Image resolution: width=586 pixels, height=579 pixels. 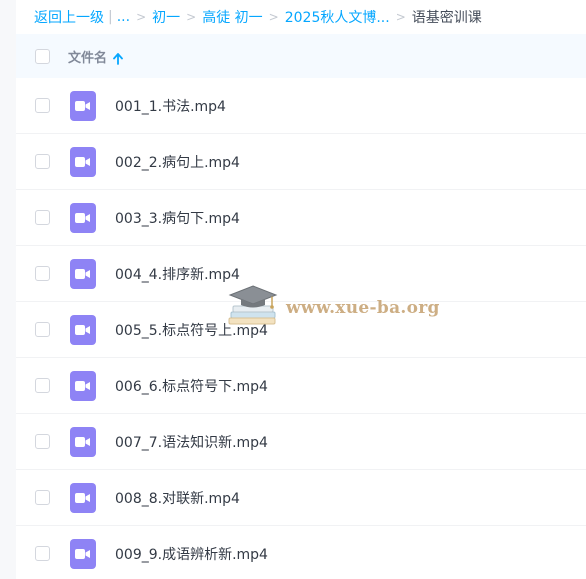 What do you see at coordinates (177, 274) in the screenshot?
I see `file-name: 004_4.排序新.mp4` at bounding box center [177, 274].